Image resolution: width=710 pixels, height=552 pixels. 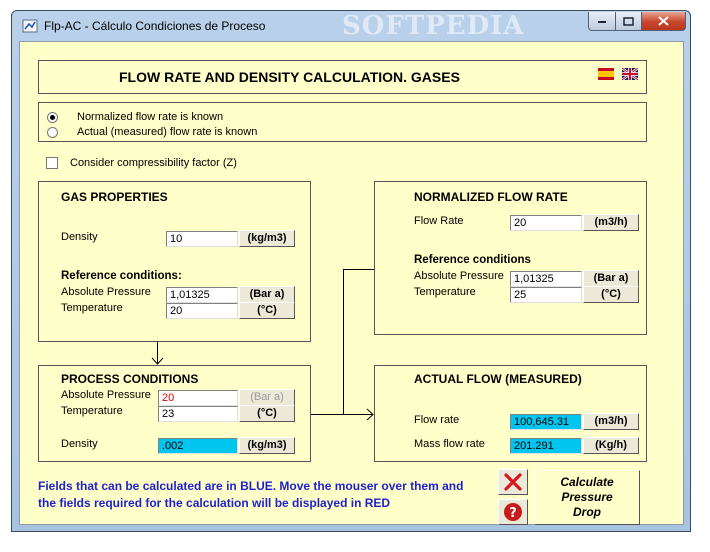 I want to click on process-density-unit-button: (kg/m3), so click(x=267, y=445).